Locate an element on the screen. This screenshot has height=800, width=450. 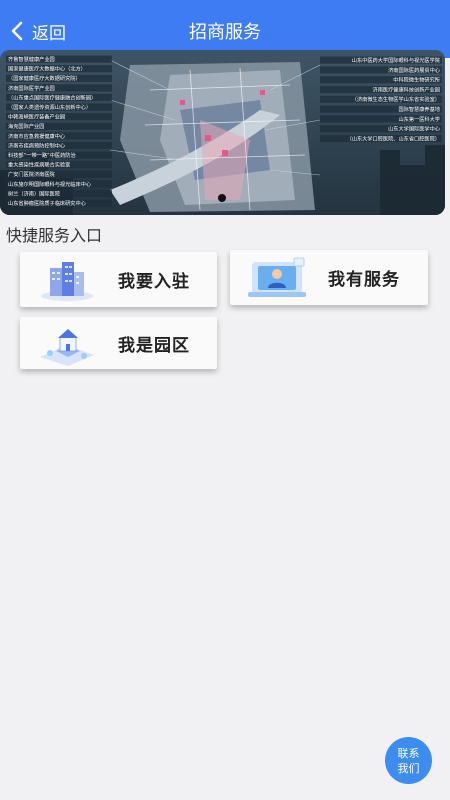
map-label: 济南市疾病预防控制中心 is located at coordinates (36, 145).